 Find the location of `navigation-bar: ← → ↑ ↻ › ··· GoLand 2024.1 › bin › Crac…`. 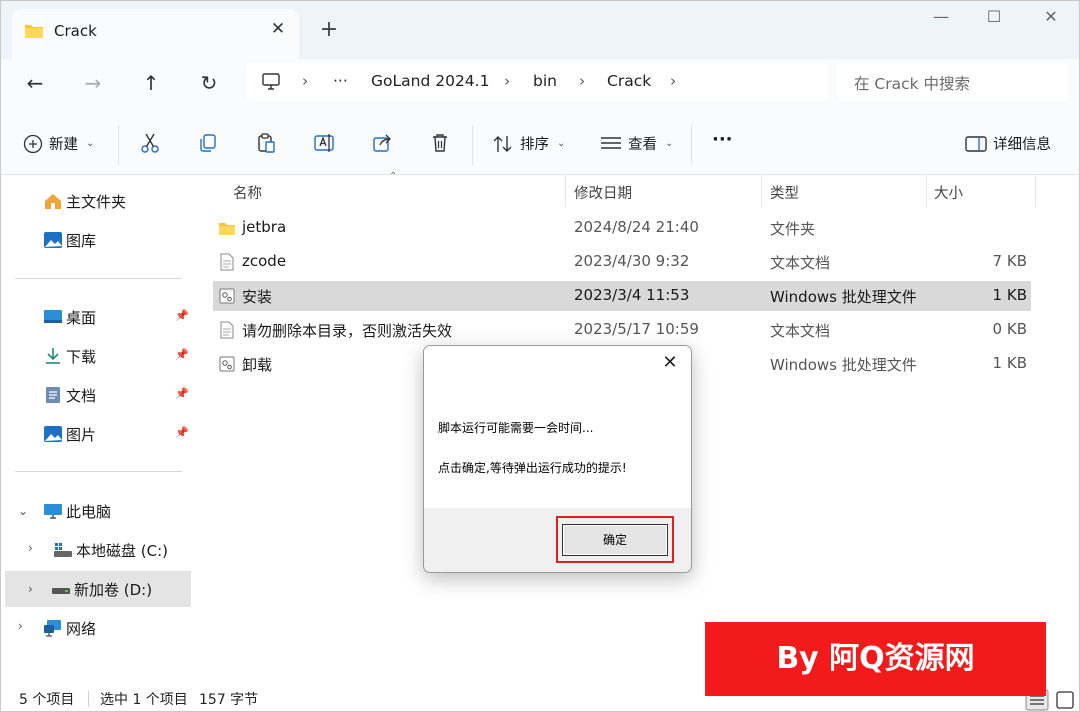

navigation-bar: ← → ↑ ↻ › ··· GoLand 2024.1 › bin › Crac… is located at coordinates (540, 87).